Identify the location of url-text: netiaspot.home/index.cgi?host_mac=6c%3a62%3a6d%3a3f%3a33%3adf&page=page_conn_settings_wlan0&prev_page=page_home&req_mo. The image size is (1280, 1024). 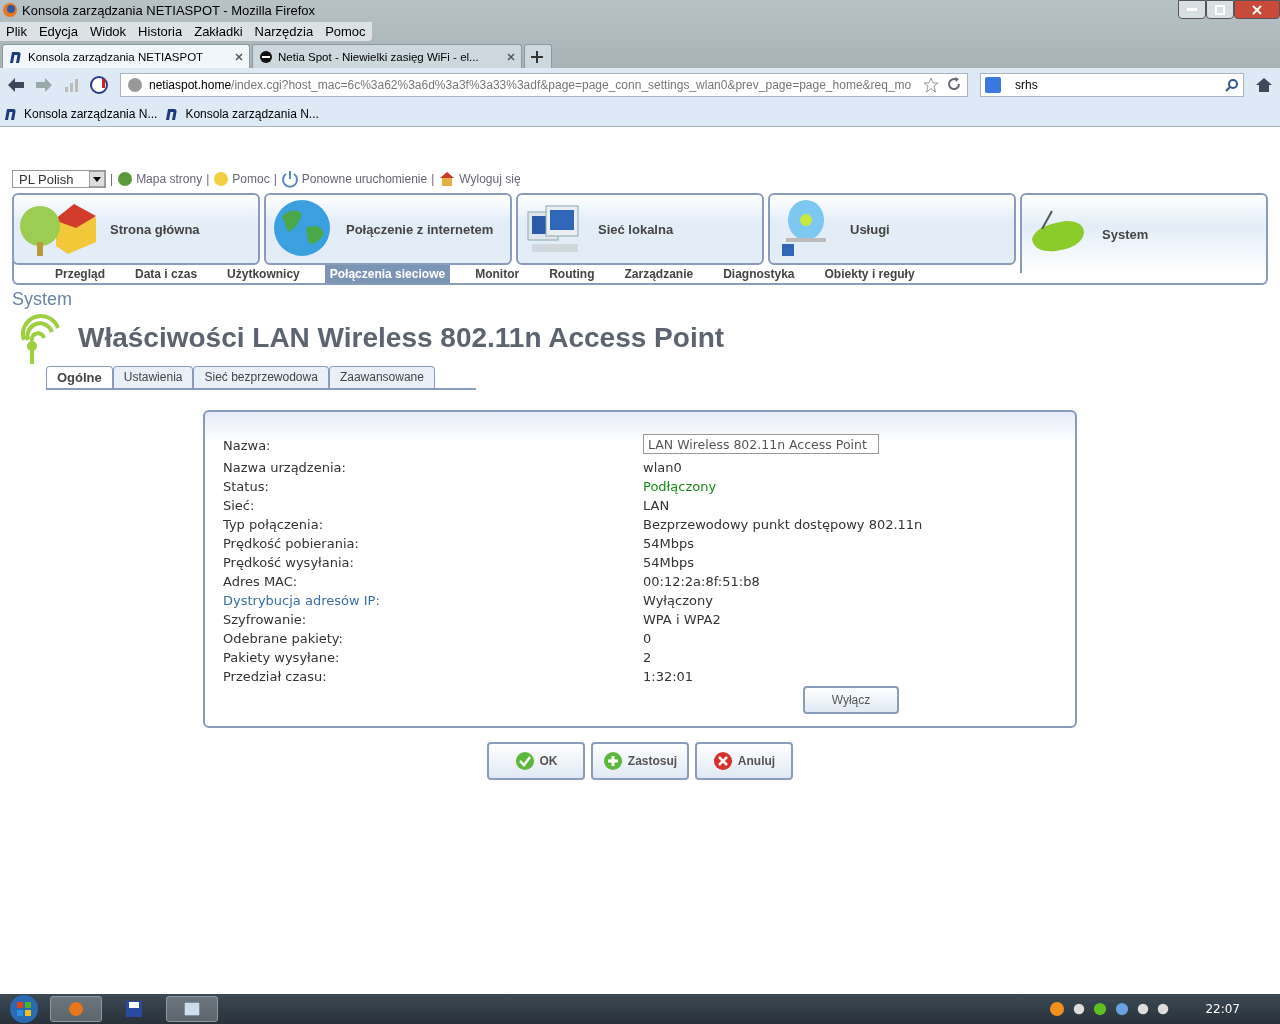
(530, 85).